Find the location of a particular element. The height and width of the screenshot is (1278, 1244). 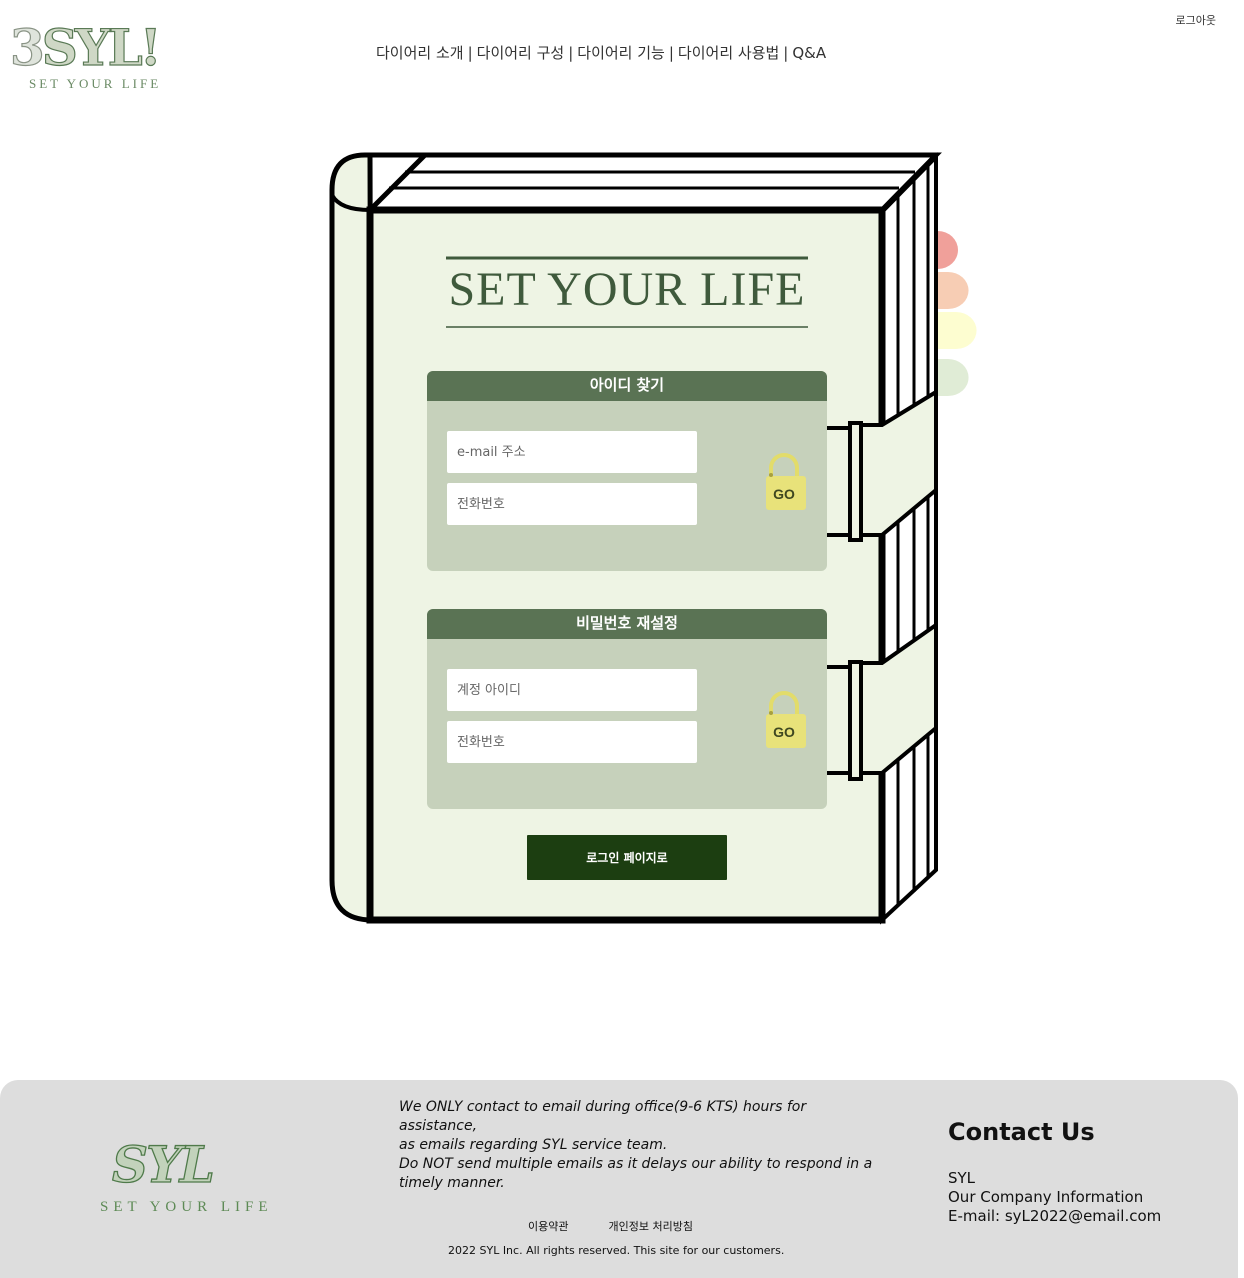

contact-company: SYL is located at coordinates (962, 1178).